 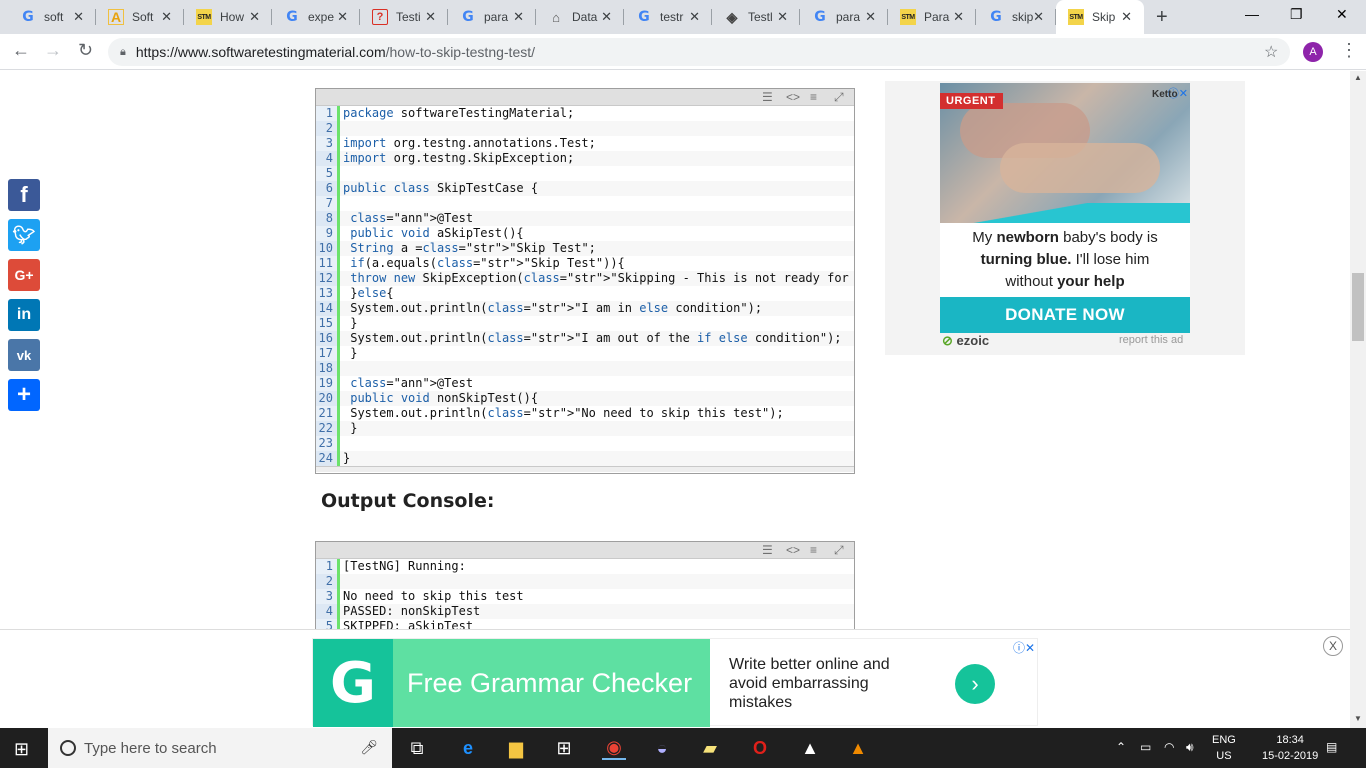 I want to click on scroll-thumb, so click(x=1358, y=307).